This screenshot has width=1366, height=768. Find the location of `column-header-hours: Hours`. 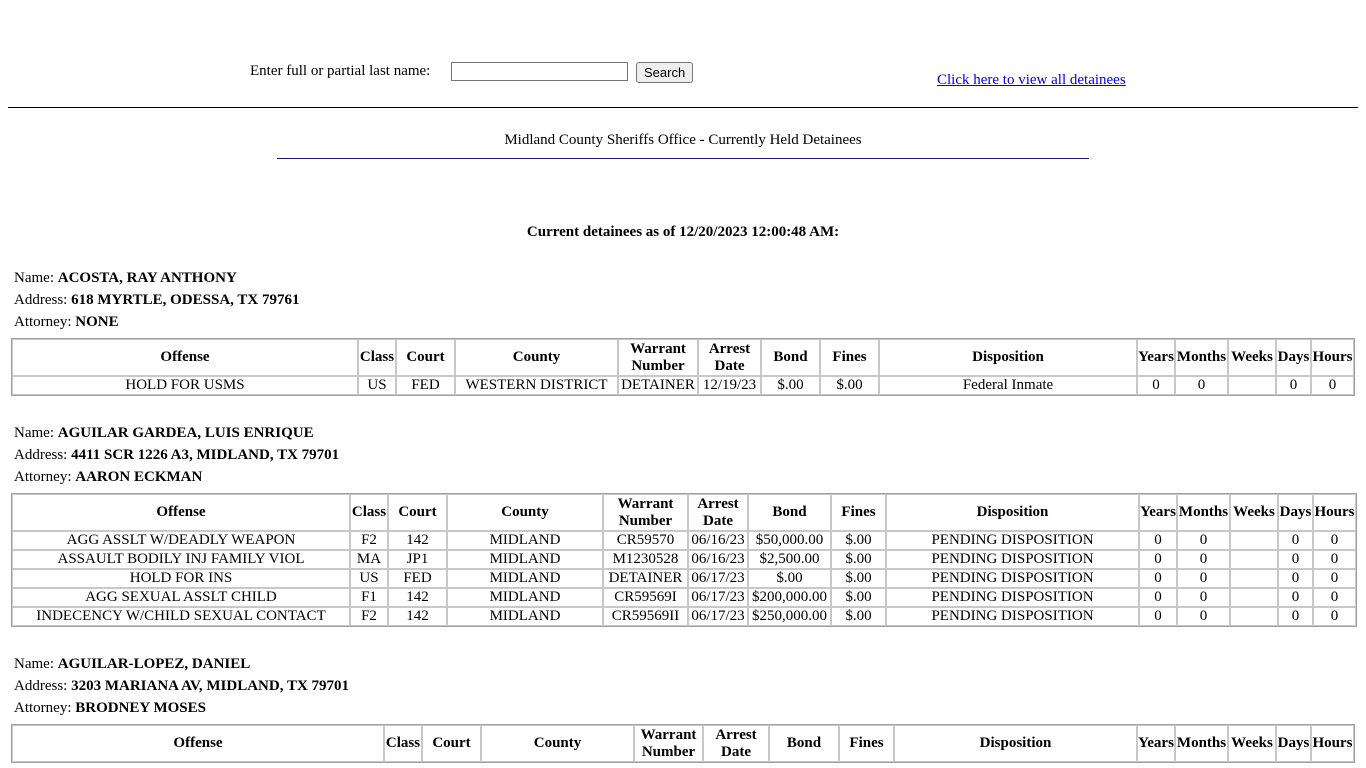

column-header-hours: Hours is located at coordinates (1332, 743).